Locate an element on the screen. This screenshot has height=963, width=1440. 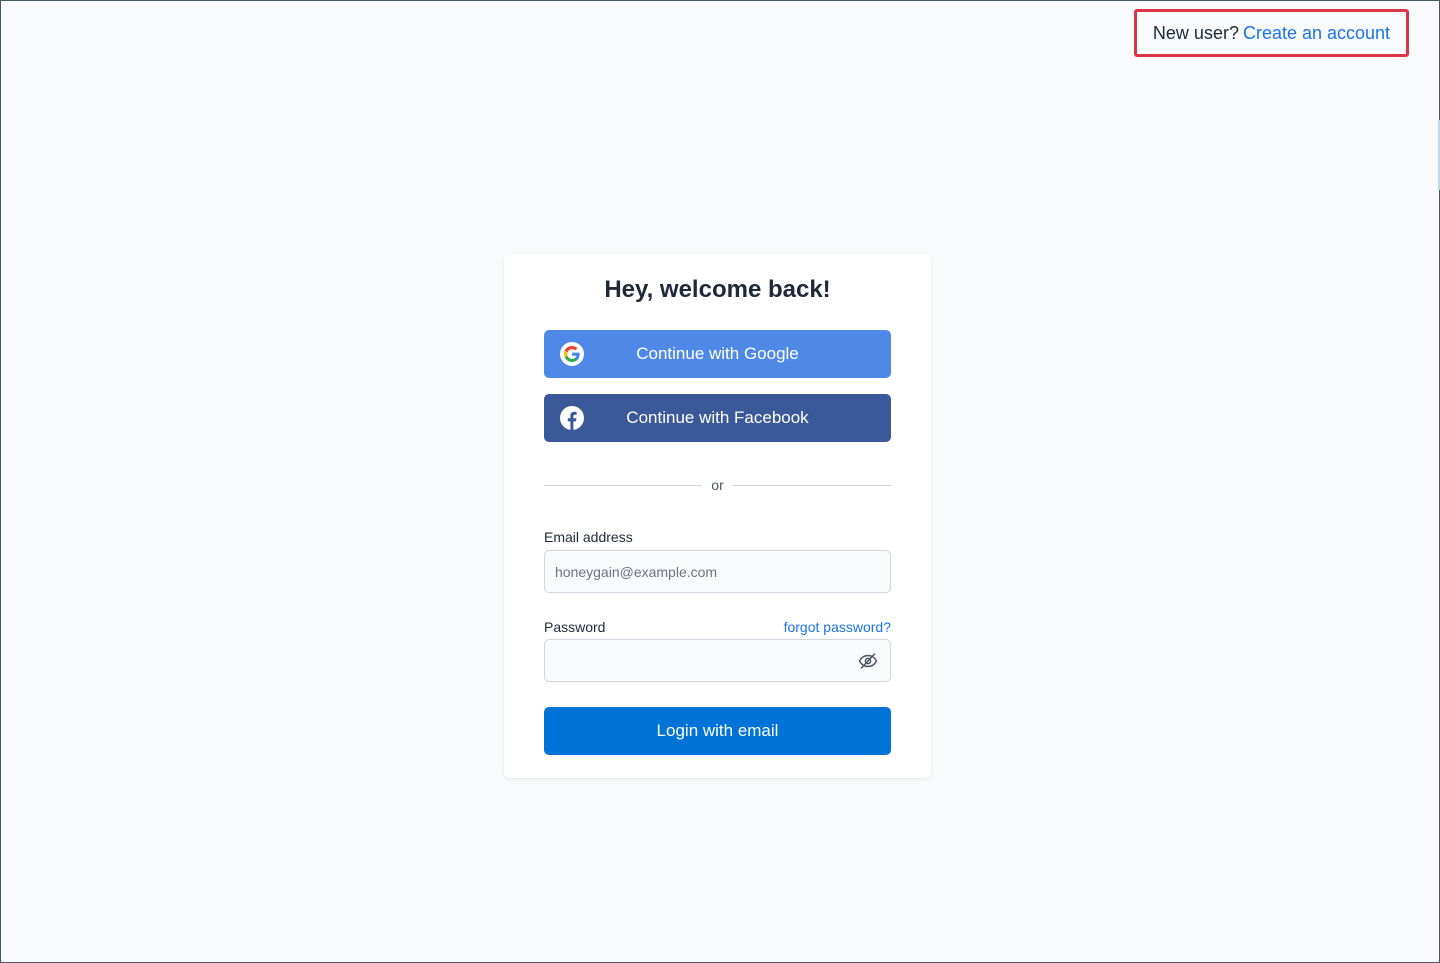
eye-off-icon is located at coordinates (868, 661).